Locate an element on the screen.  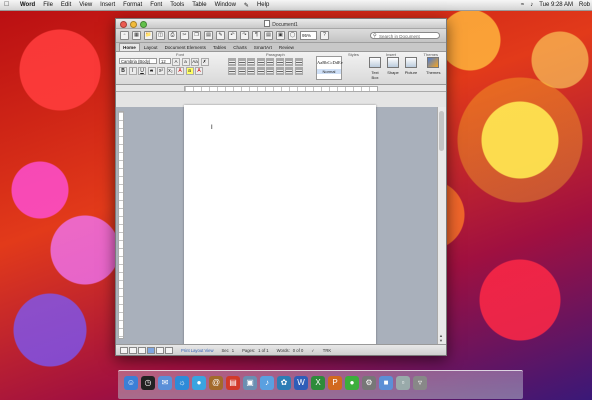
strikethrough-button: a is located at coordinates (151, 71).